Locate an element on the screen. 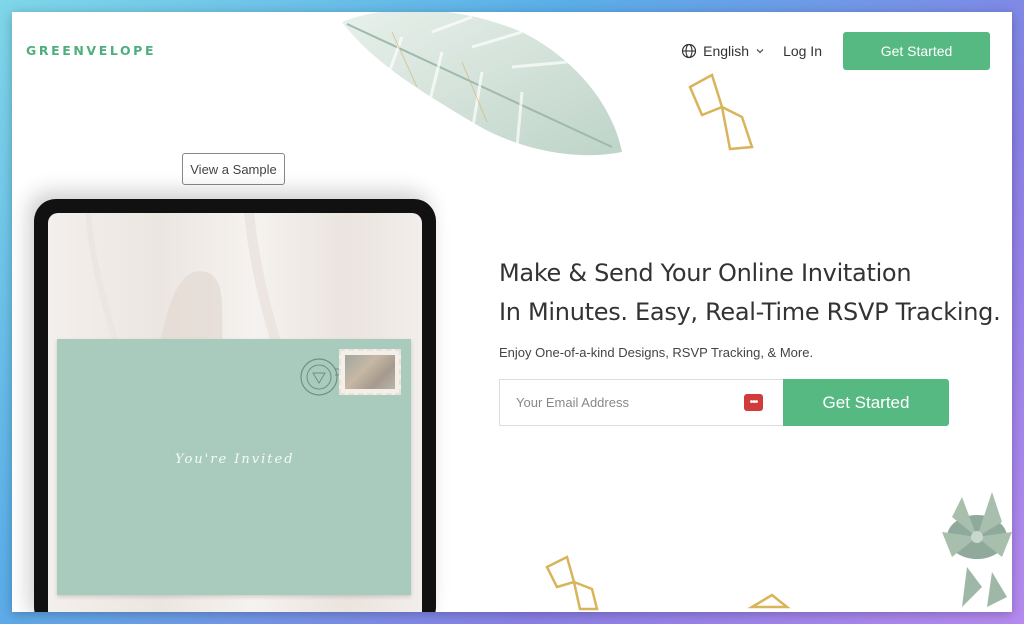 The height and width of the screenshot is (624, 1024). succulent-plant-decoration is located at coordinates (977, 549).